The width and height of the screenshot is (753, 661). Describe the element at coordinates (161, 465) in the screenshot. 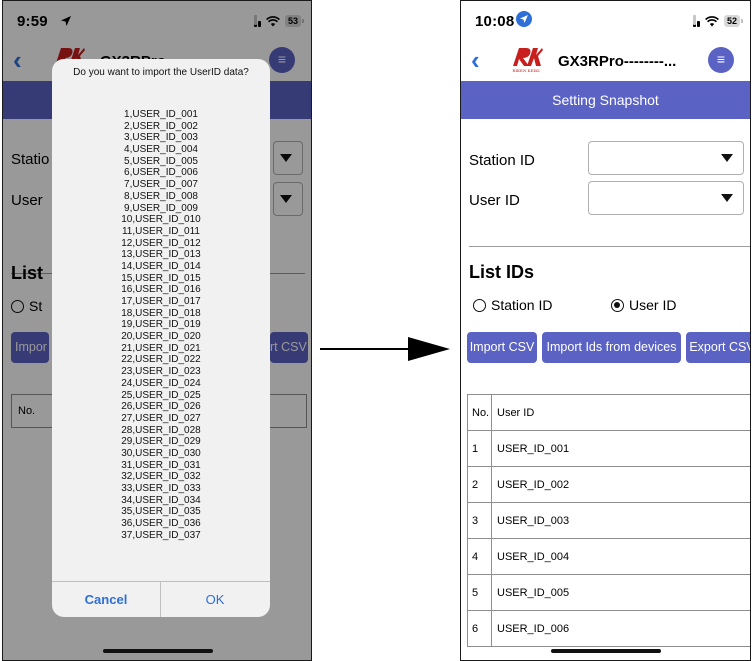

I see `alert-list-item: 31,USER_ID_031` at that location.